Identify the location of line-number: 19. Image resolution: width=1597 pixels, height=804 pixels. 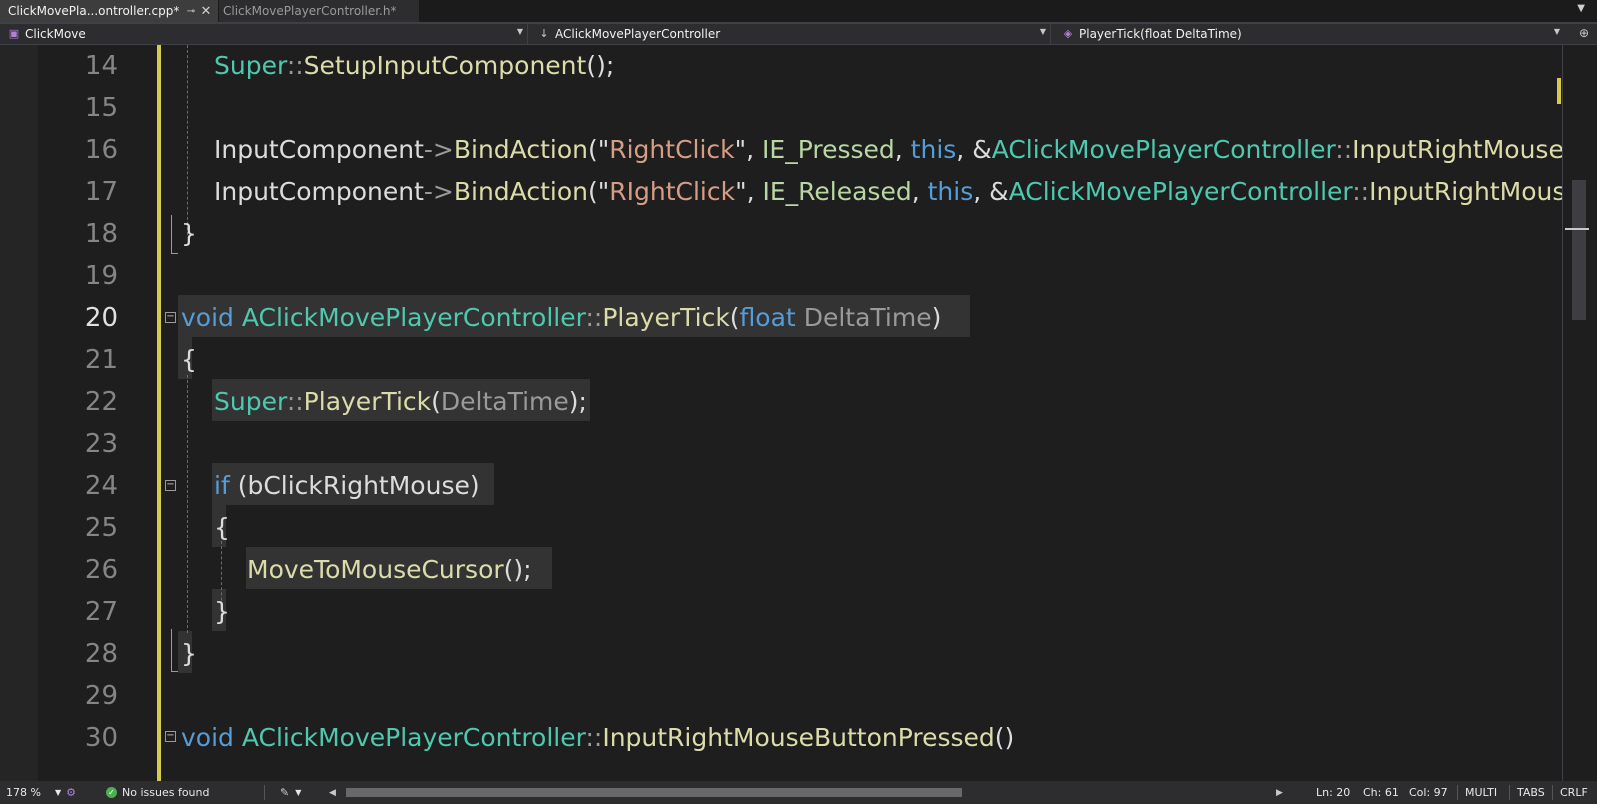
(101, 276).